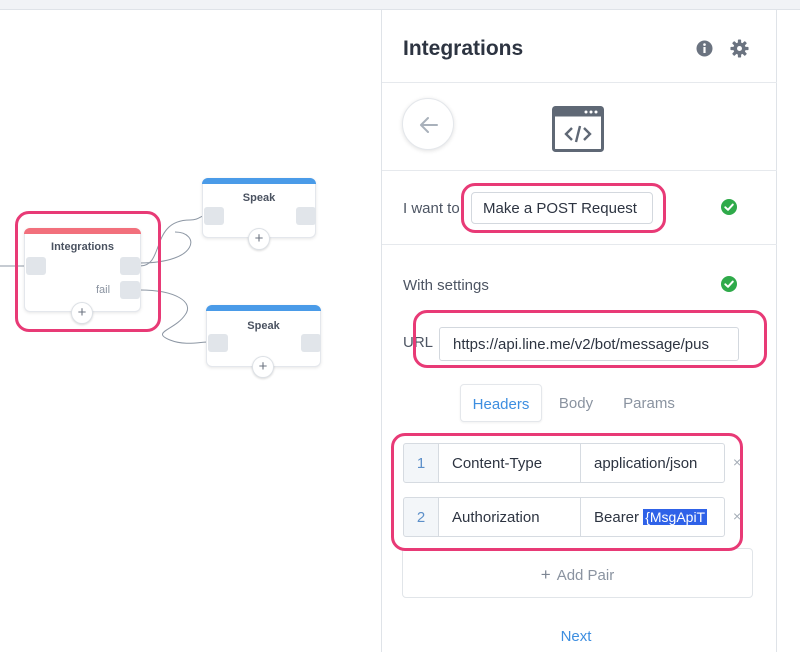 The height and width of the screenshot is (652, 800). I want to click on add-pair-button: + Add Pair, so click(577, 573).